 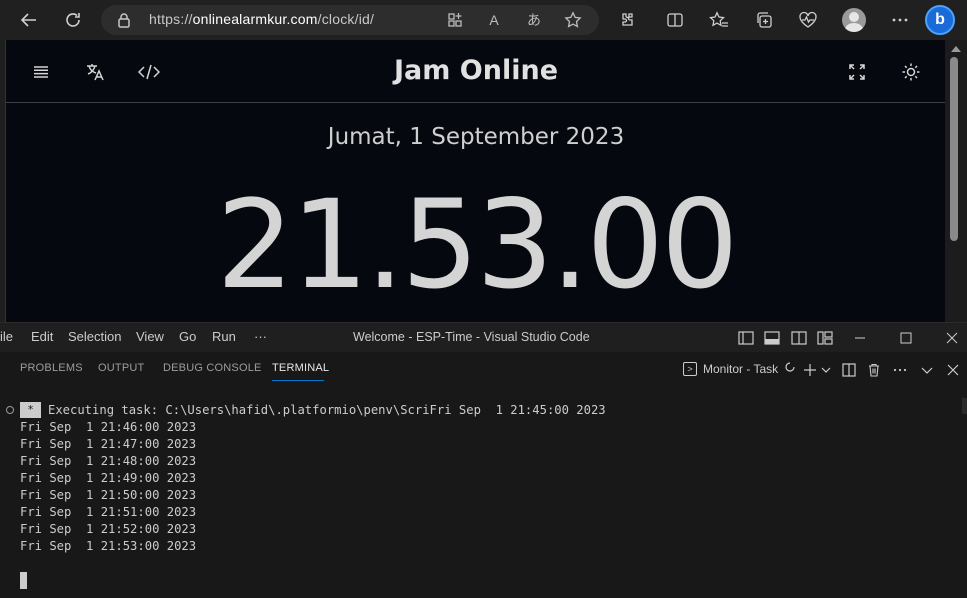 What do you see at coordinates (940, 20) in the screenshot?
I see `bing-copilot-icon: b` at bounding box center [940, 20].